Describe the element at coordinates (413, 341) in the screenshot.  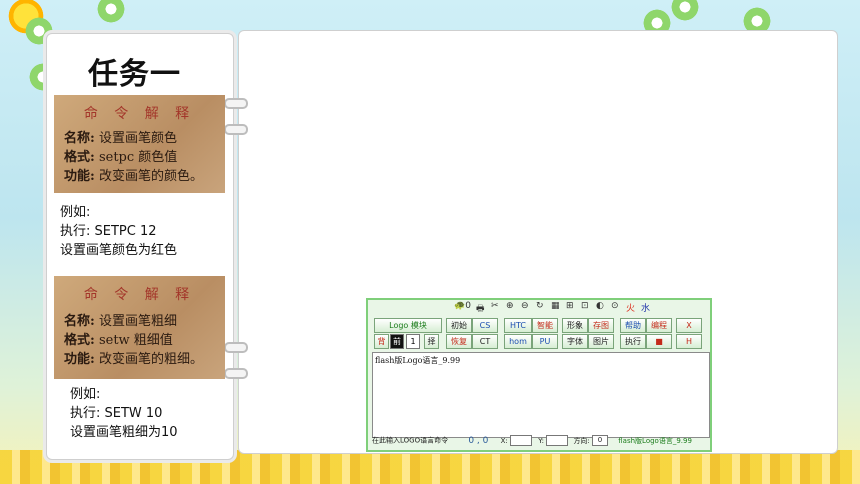
I see `pen-width-field: 1` at that location.